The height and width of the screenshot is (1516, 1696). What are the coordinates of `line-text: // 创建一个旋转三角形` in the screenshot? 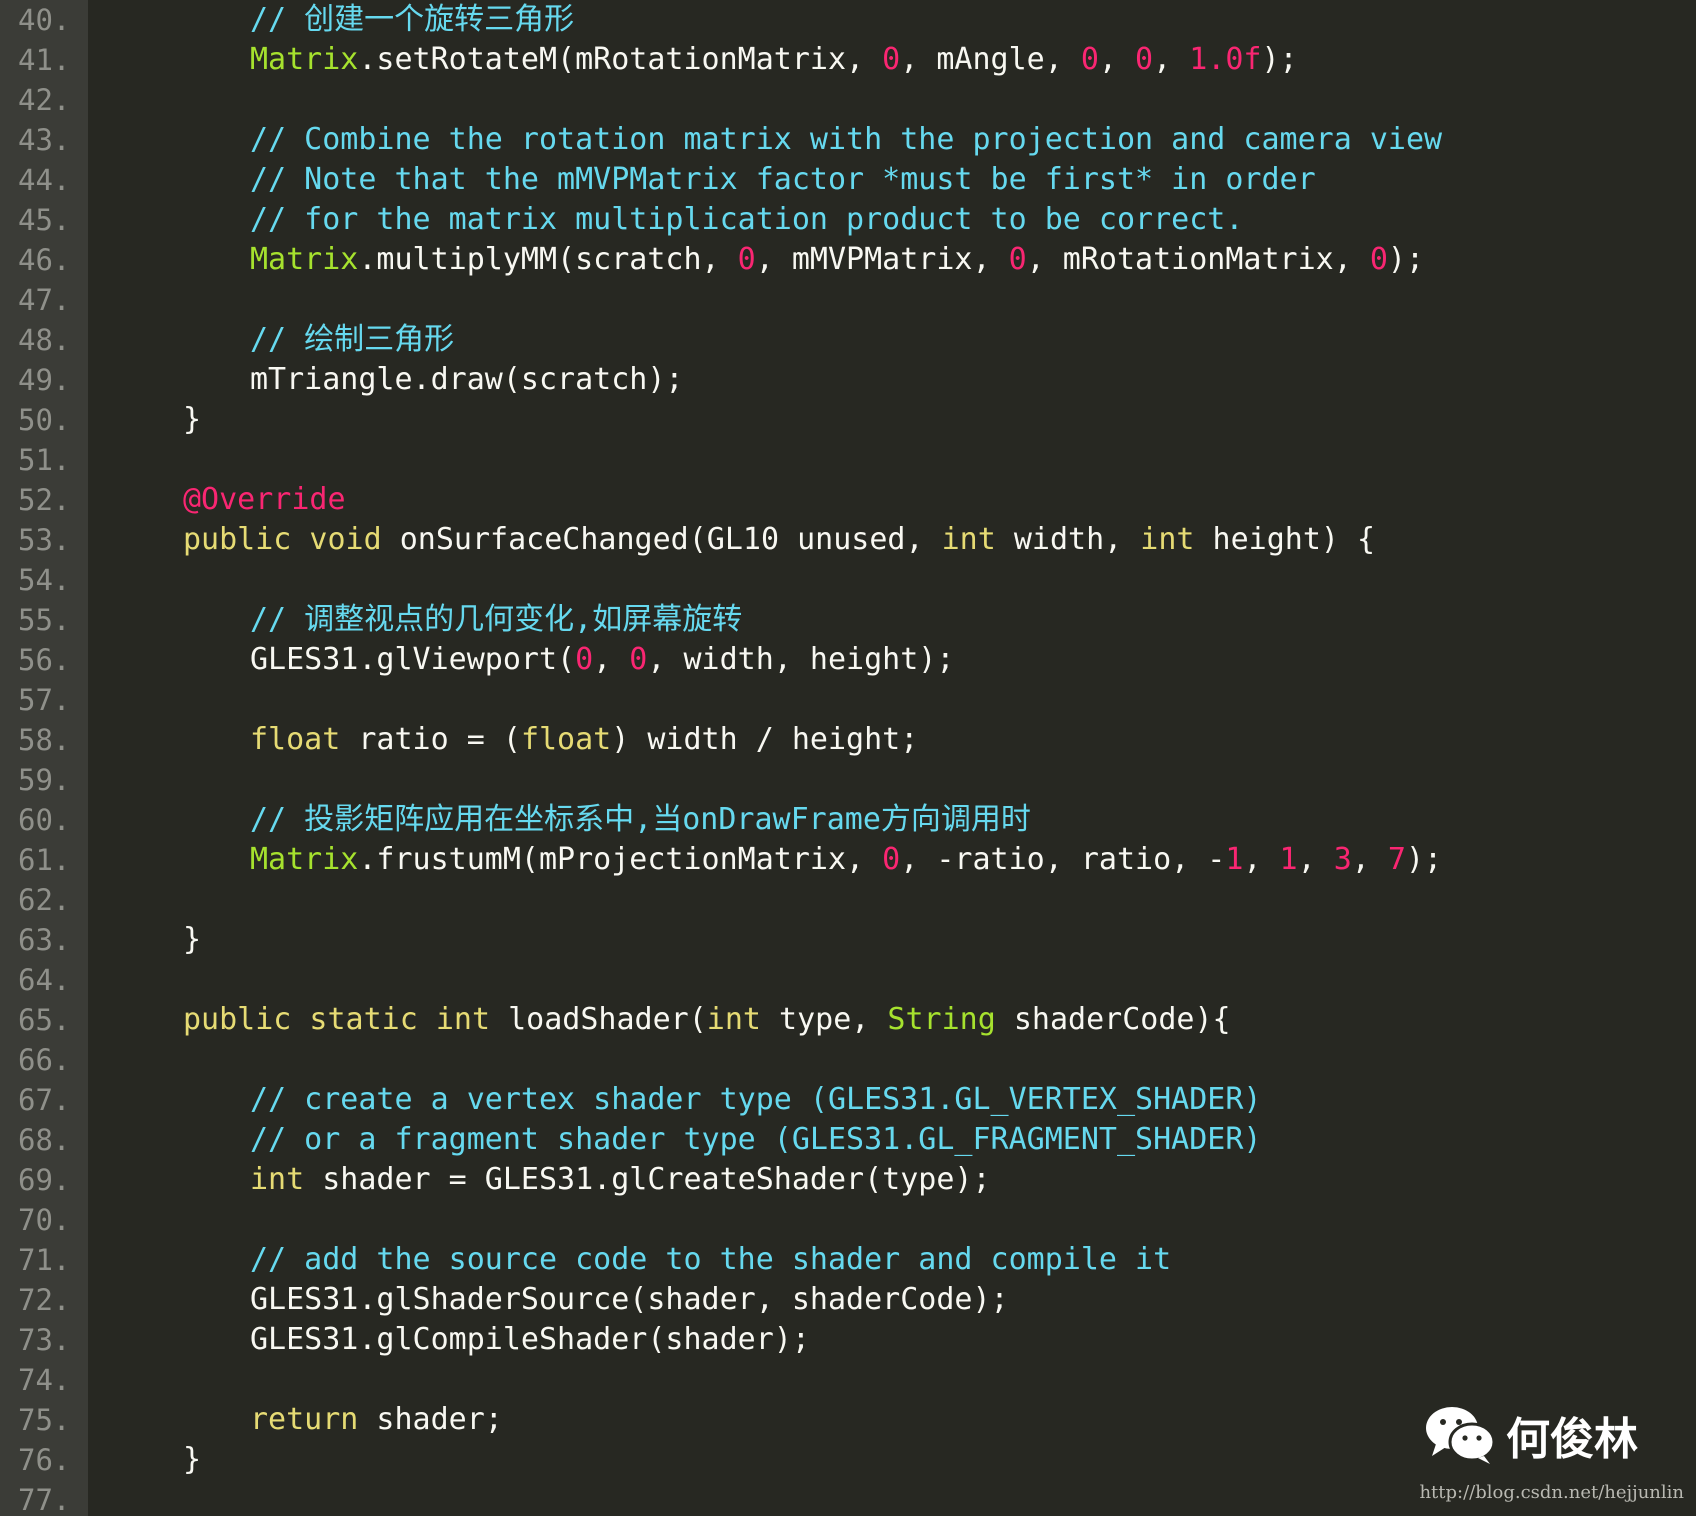 It's located at (412, 20).